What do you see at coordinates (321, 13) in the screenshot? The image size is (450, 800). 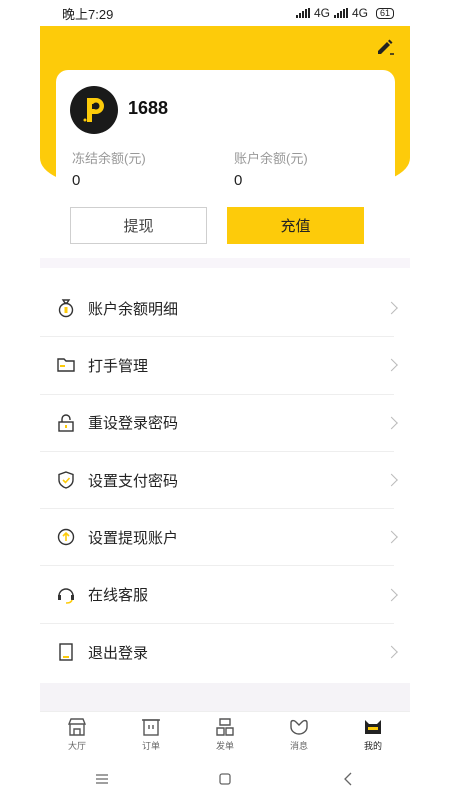 I see `network-label-1: 4G` at bounding box center [321, 13].